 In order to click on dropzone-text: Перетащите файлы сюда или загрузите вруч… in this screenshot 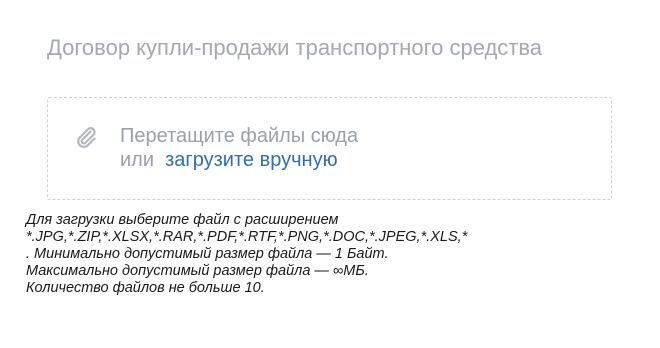, I will do `click(239, 148)`.